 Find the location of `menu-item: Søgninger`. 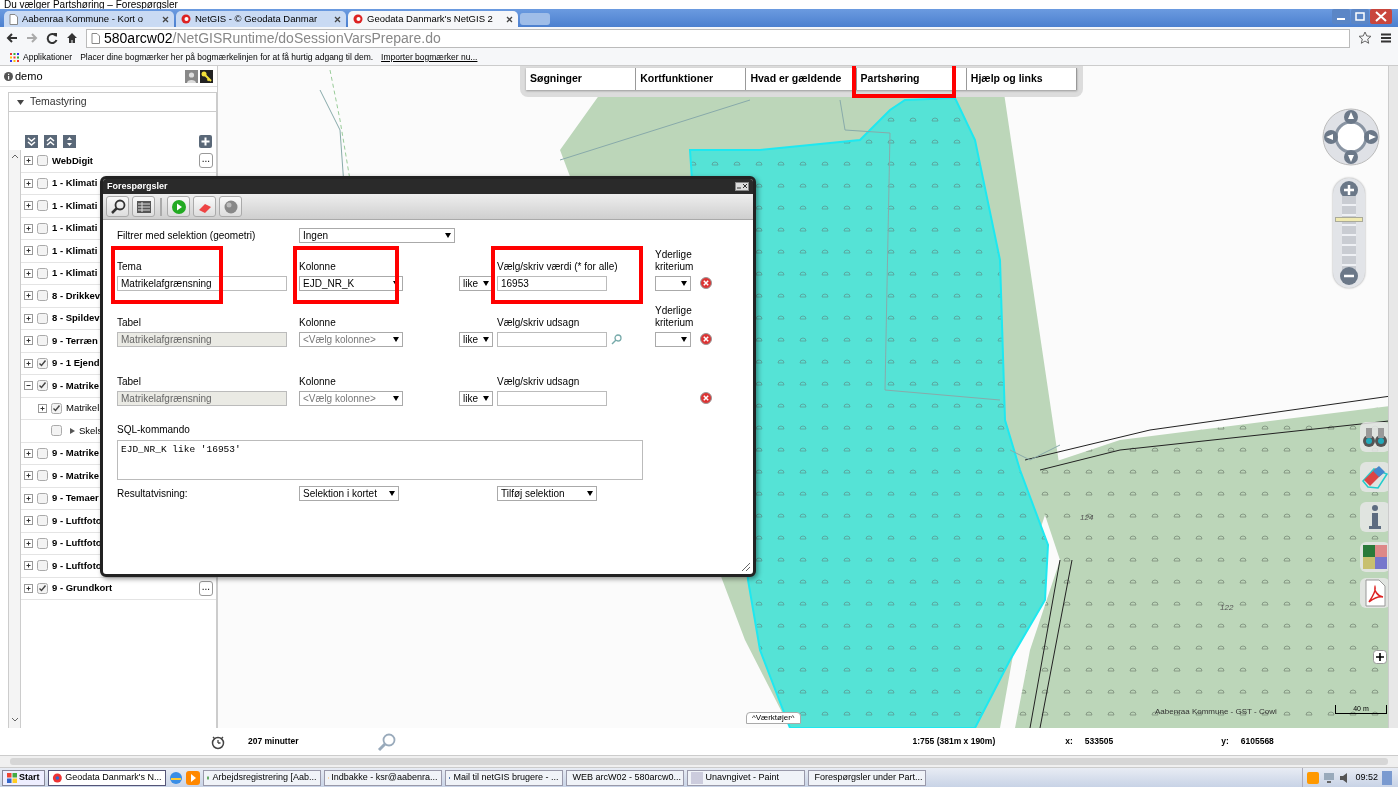

menu-item: Søgninger is located at coordinates (581, 79).